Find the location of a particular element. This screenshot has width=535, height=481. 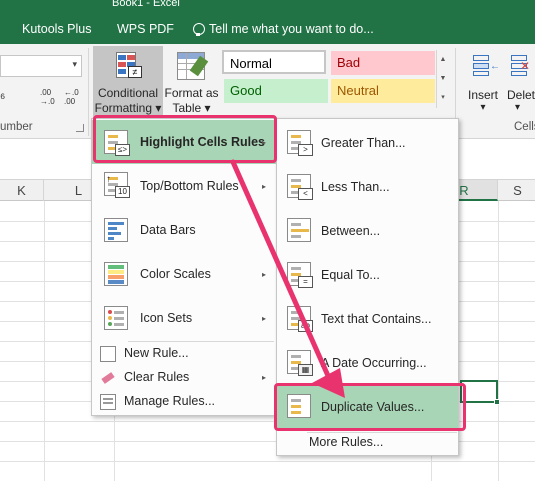

menu-item-data-bars: Data Bars ▸ is located at coordinates (184, 230).